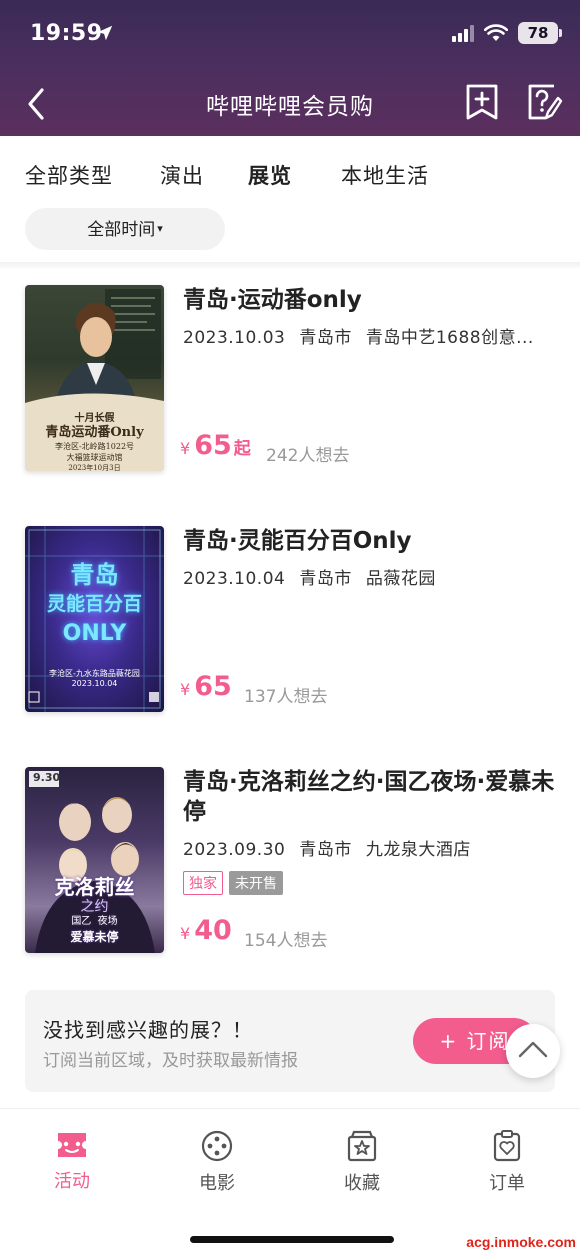  I want to click on subscribe-card: 没找到感兴趣的展？！ 订阅当前区域，及时获取最新情报 + 订阅, so click(290, 1041).